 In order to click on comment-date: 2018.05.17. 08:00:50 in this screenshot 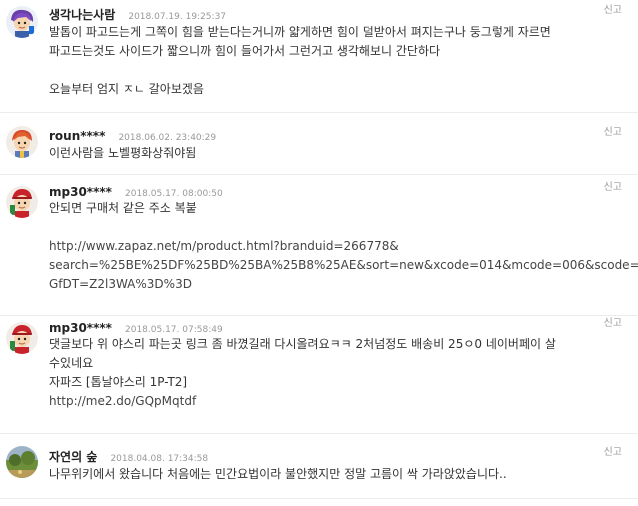, I will do `click(174, 194)`.